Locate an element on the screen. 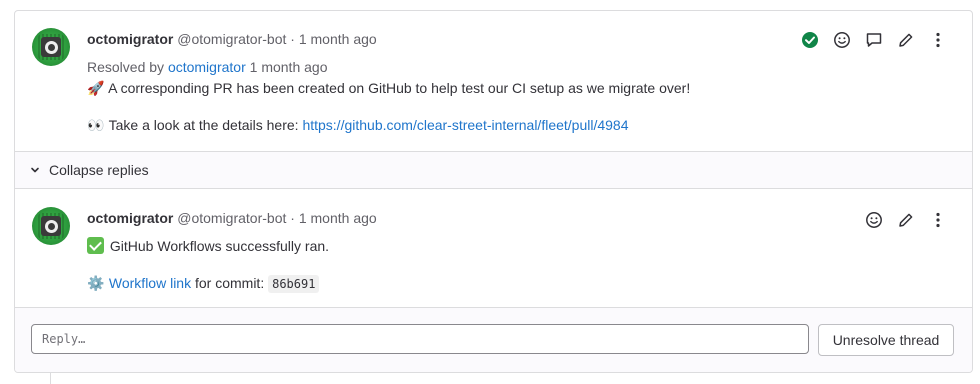 This screenshot has height=384, width=980. note-body-line-2: ⚙️ Workflow link for commit: 86b691 is located at coordinates (203, 284).